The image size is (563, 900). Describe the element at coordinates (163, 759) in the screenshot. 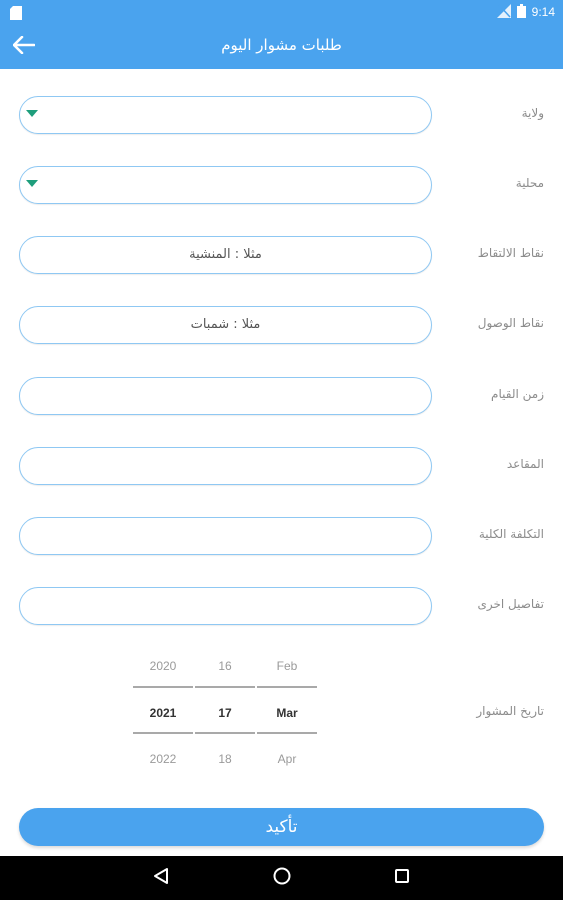

I see `year-next: 2022` at that location.